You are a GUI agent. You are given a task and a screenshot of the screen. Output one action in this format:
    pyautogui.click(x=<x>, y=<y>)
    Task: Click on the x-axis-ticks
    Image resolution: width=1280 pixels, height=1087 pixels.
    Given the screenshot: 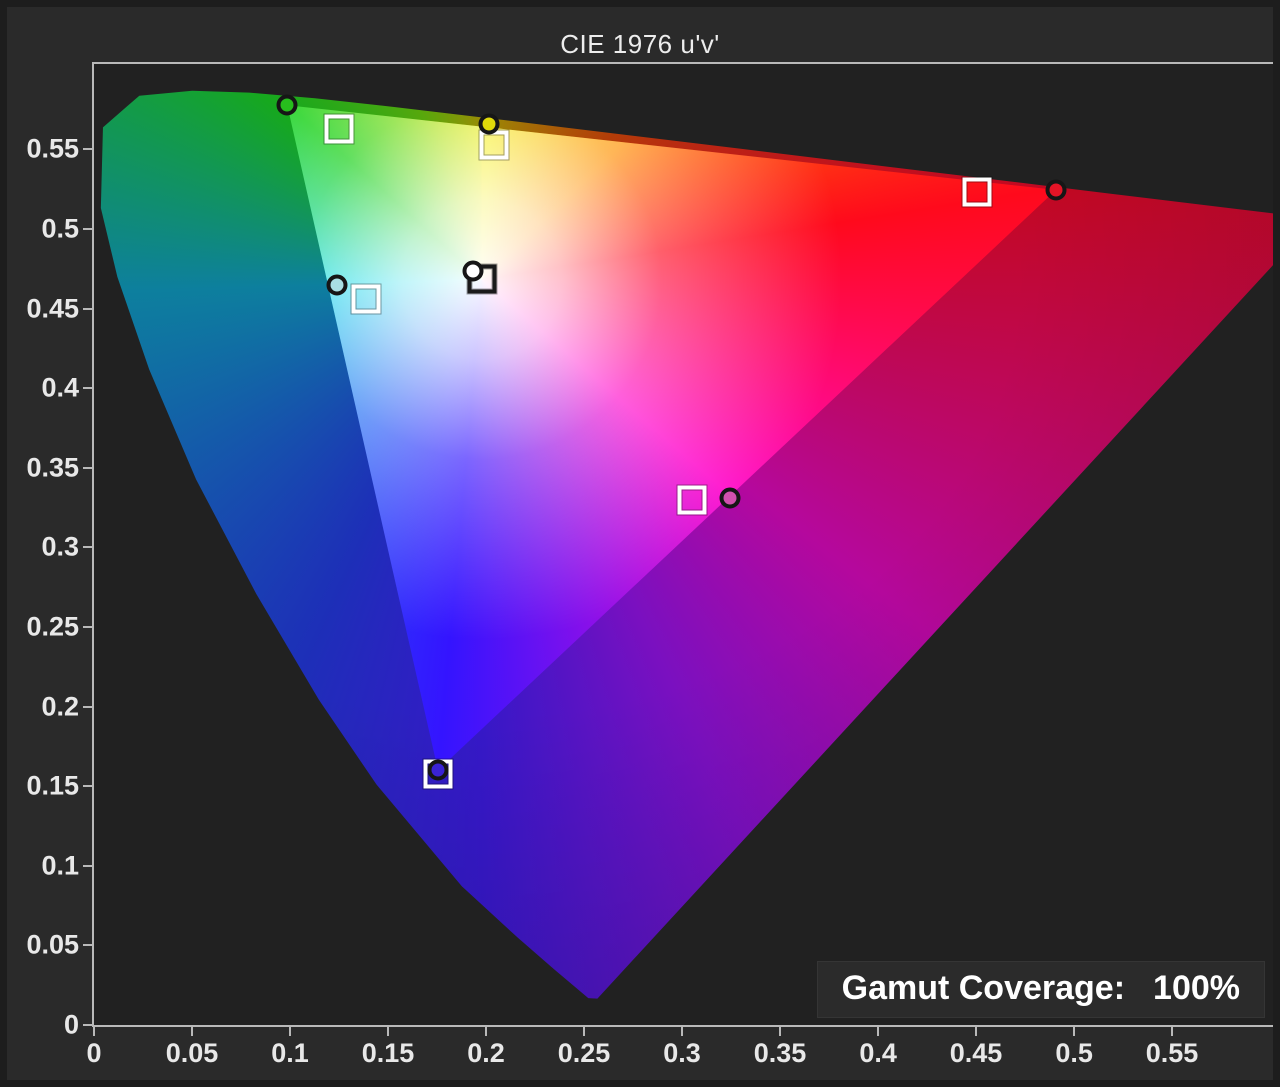 What is the action you would take?
    pyautogui.click(x=683, y=1031)
    